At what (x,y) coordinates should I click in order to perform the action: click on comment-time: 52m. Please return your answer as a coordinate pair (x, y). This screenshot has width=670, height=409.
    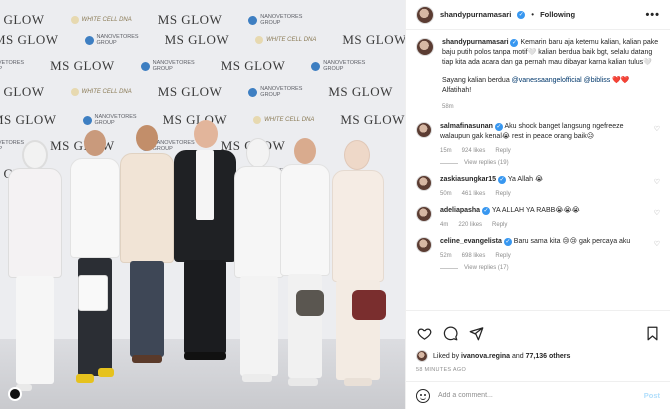
    Looking at the image, I should click on (446, 256).